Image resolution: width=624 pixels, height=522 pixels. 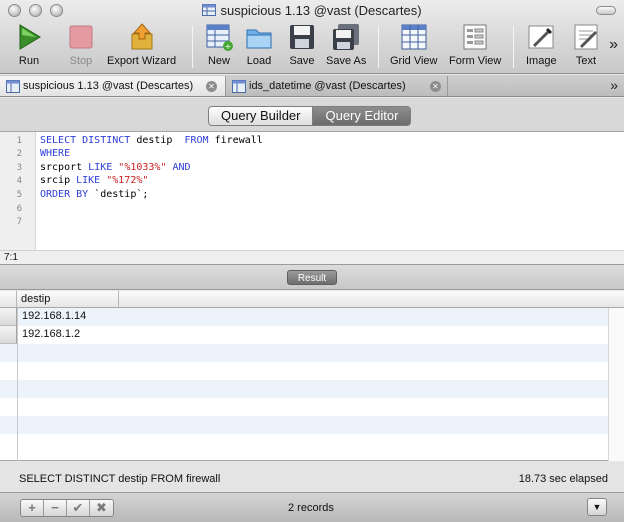 I want to click on window-title: suspicious 1.13 @vast (Descartes), so click(x=321, y=10).